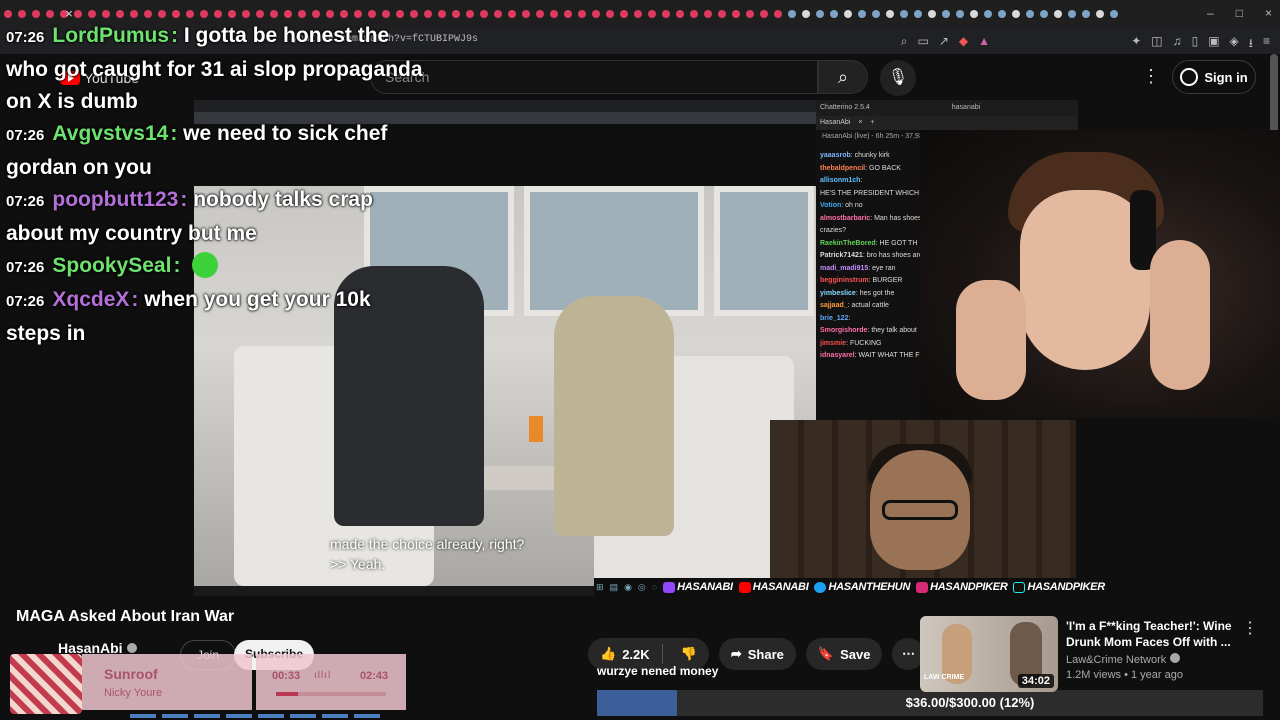 This screenshot has height=720, width=1280. What do you see at coordinates (1274, 94) in the screenshot?
I see `page-scrollbar` at bounding box center [1274, 94].